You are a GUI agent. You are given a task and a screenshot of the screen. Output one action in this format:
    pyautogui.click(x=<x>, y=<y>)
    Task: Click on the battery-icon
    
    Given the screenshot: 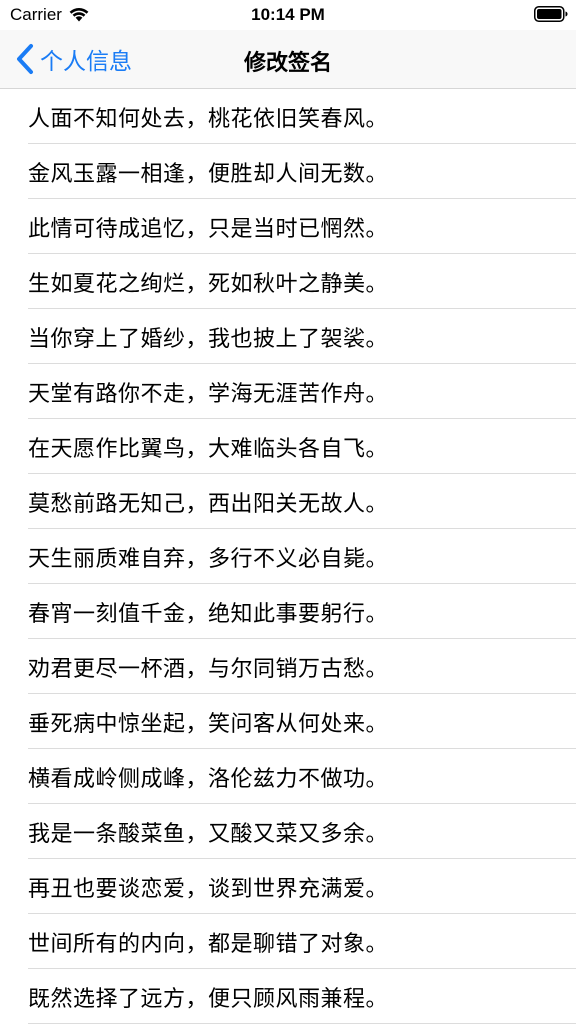 What is the action you would take?
    pyautogui.click(x=551, y=14)
    